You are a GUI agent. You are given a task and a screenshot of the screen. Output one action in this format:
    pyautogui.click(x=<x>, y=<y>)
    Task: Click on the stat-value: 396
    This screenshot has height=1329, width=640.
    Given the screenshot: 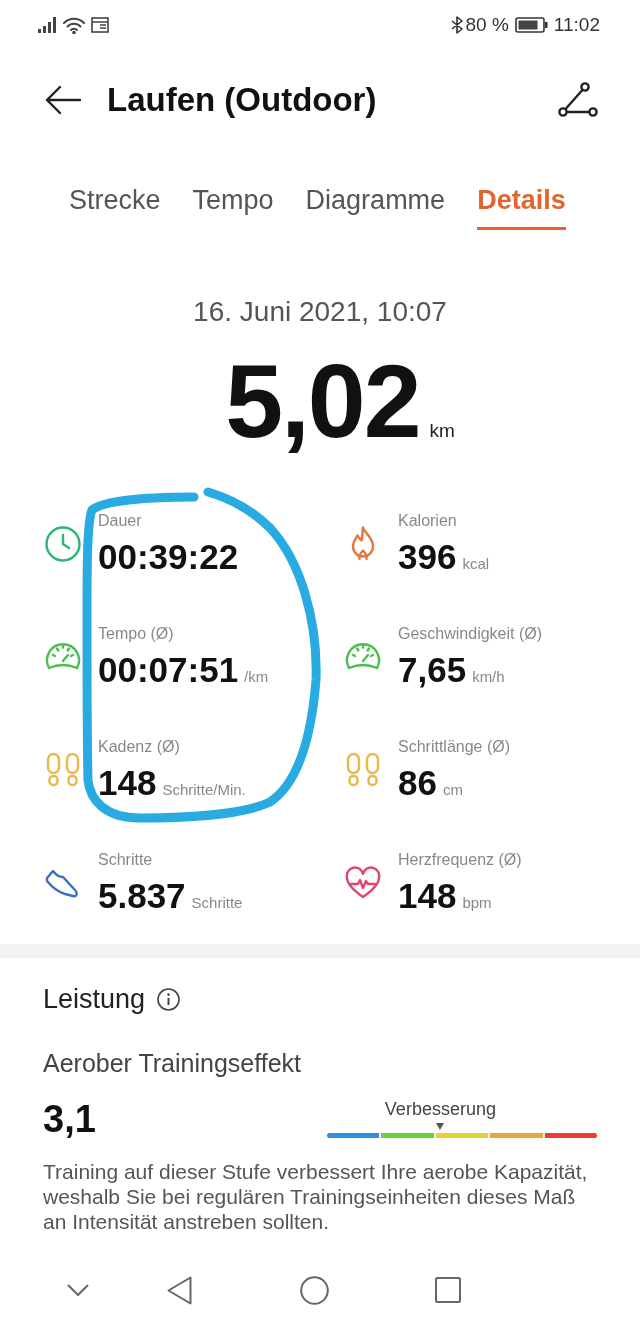 What is the action you would take?
    pyautogui.click(x=427, y=557)
    